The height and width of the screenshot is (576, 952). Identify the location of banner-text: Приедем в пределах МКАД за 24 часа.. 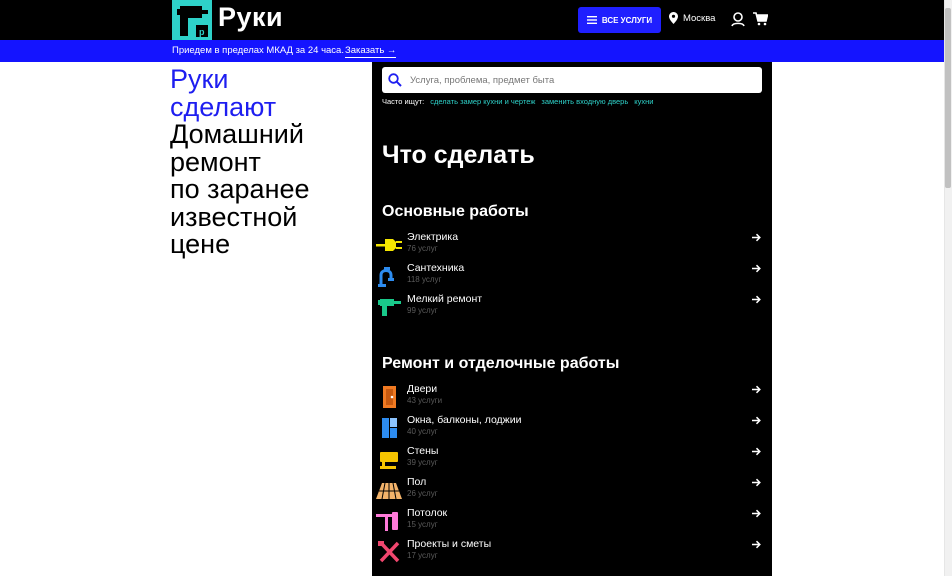
(258, 50).